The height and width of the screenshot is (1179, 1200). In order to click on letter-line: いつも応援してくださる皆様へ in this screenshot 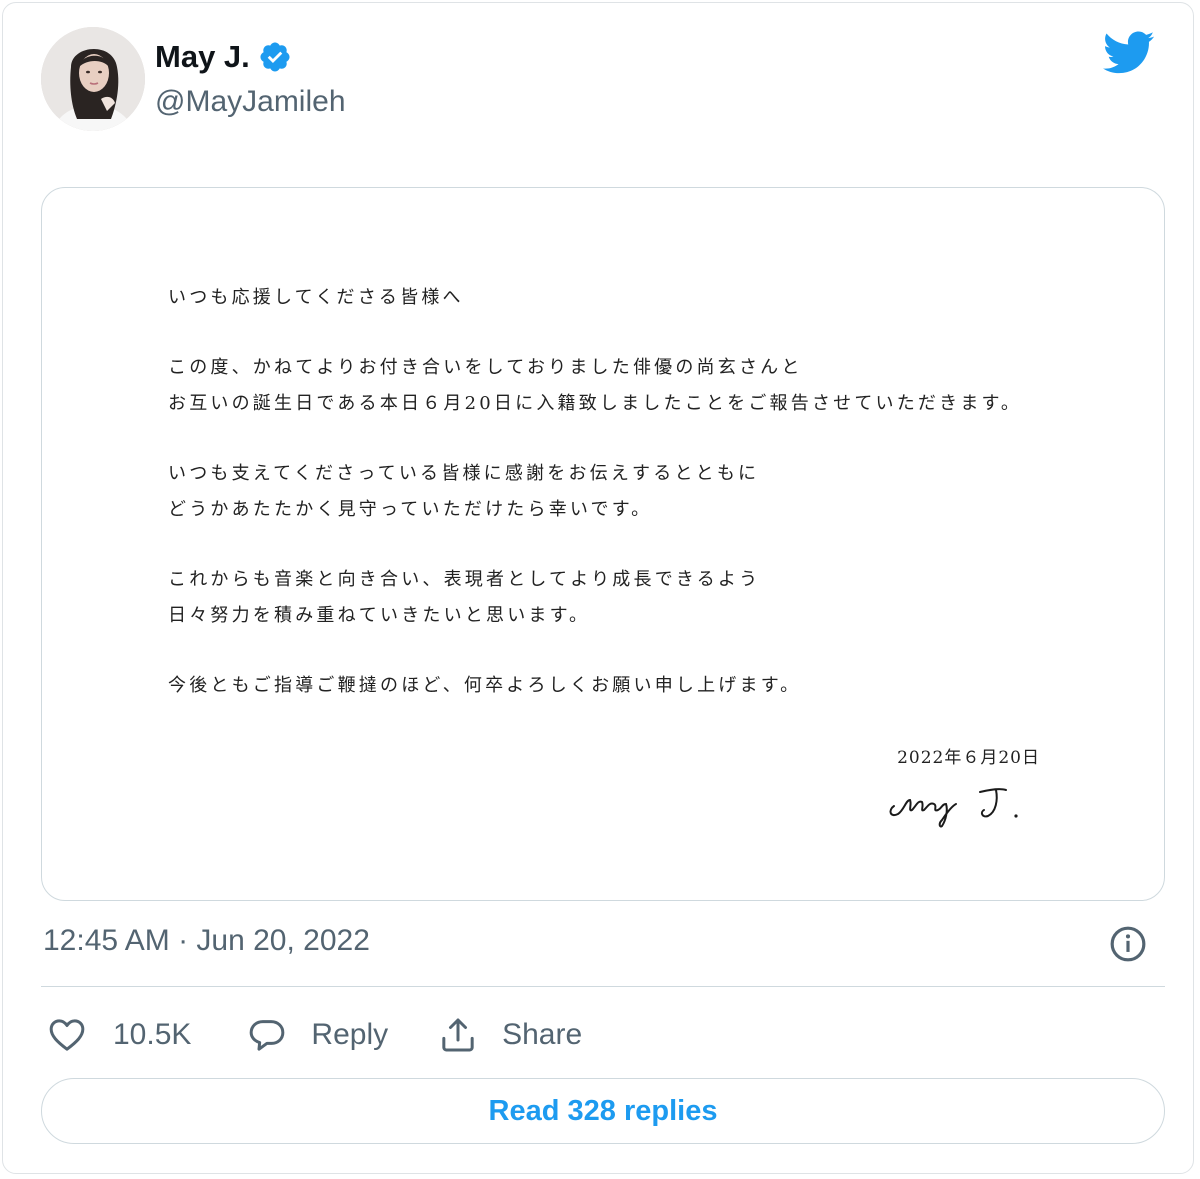, I will do `click(316, 297)`.